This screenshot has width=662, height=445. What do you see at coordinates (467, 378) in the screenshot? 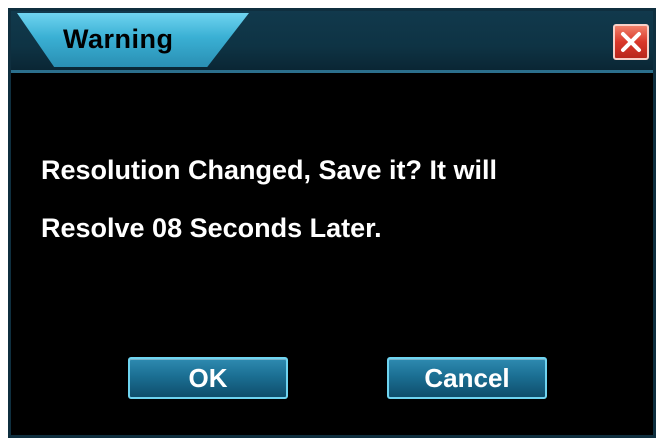
I see `cancel-button: Cancel` at bounding box center [467, 378].